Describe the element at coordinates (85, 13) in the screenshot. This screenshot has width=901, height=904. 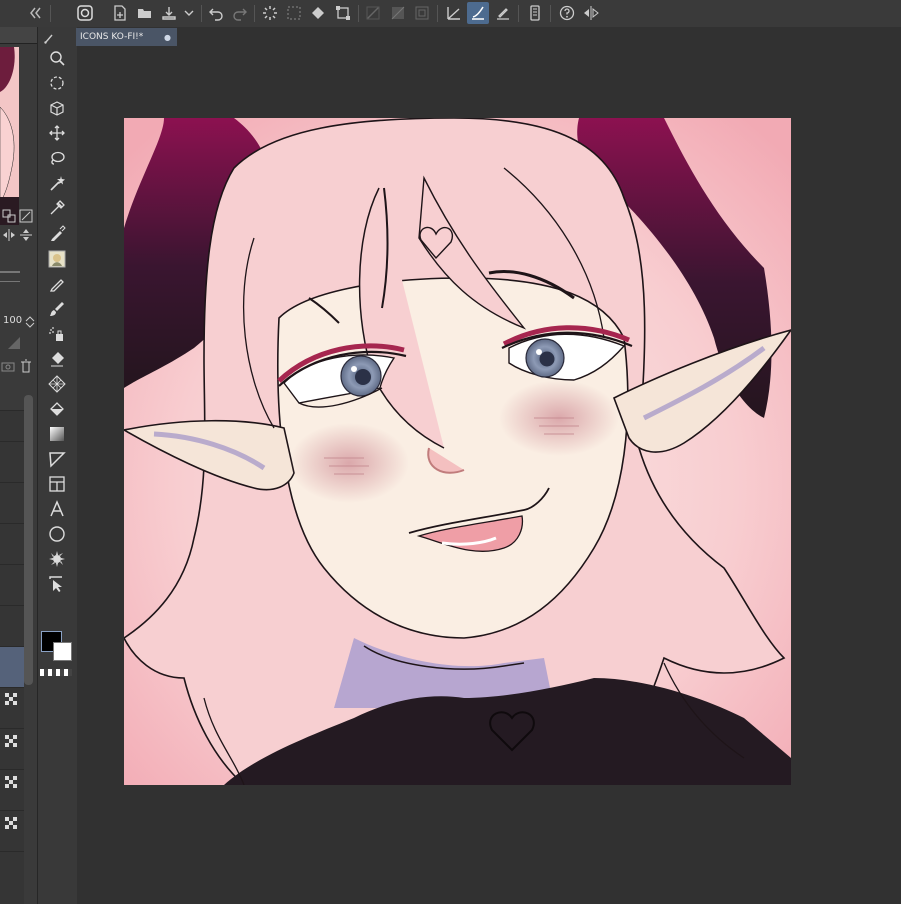
I see `app-logo-icon` at that location.